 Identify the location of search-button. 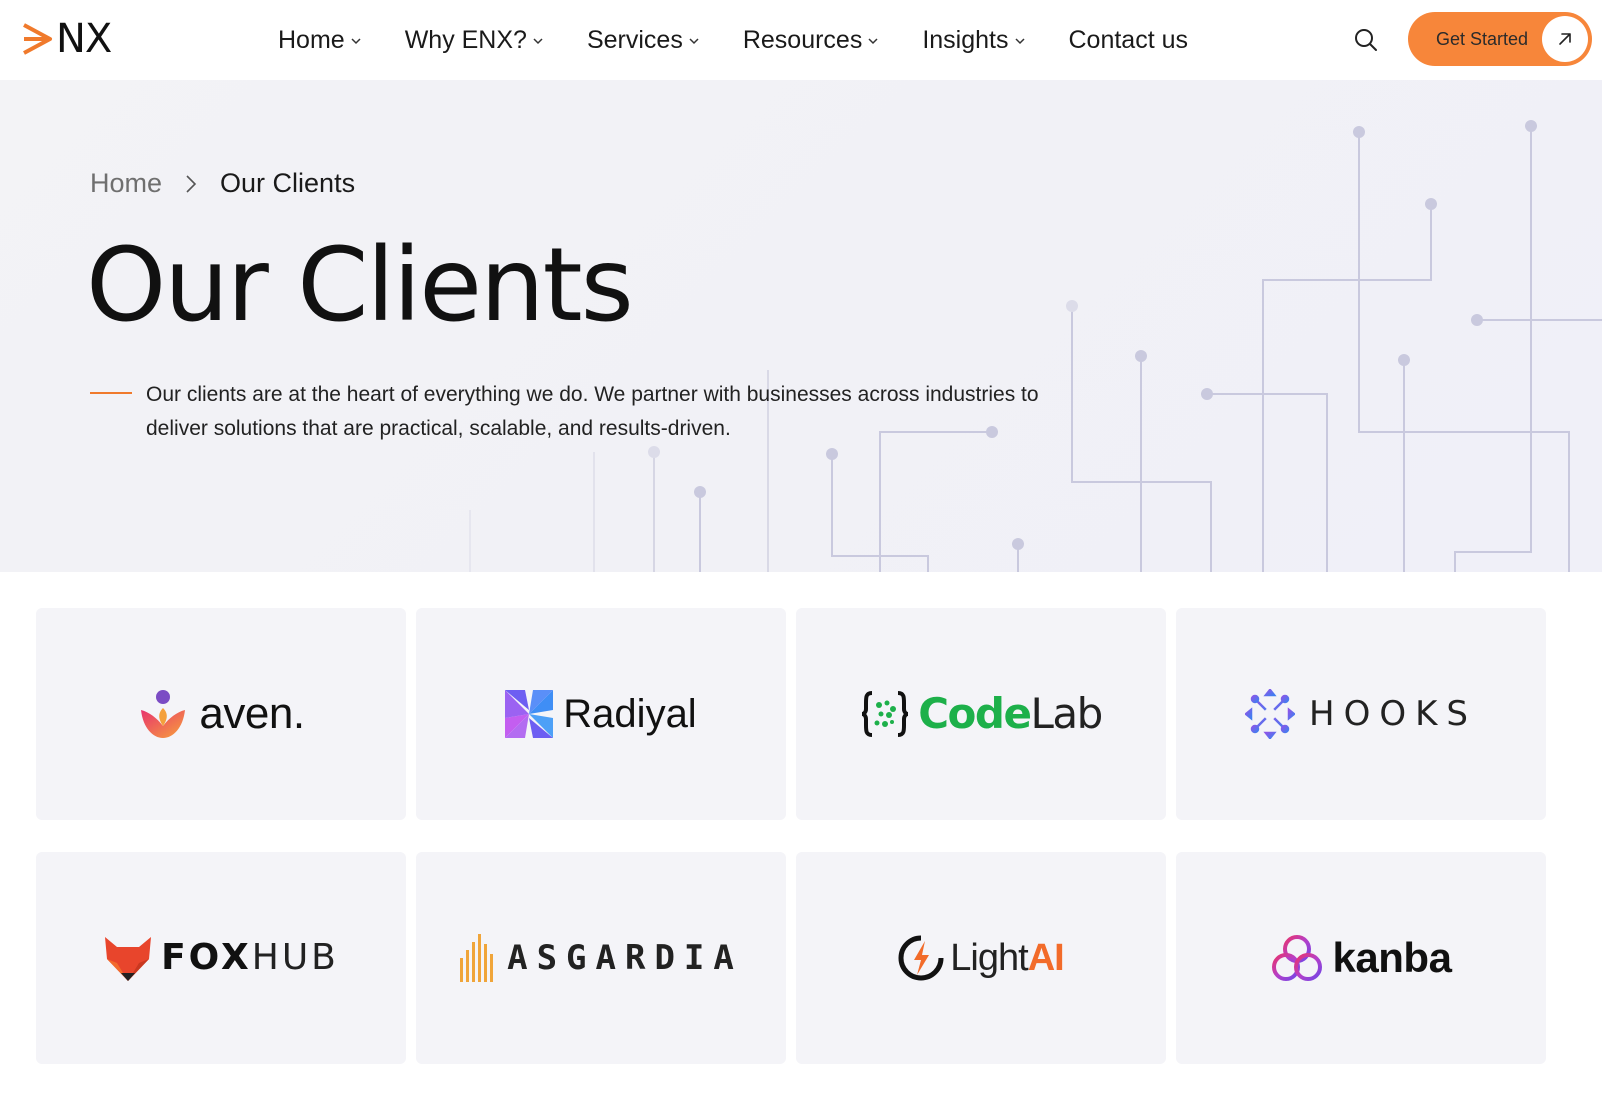
(1366, 40).